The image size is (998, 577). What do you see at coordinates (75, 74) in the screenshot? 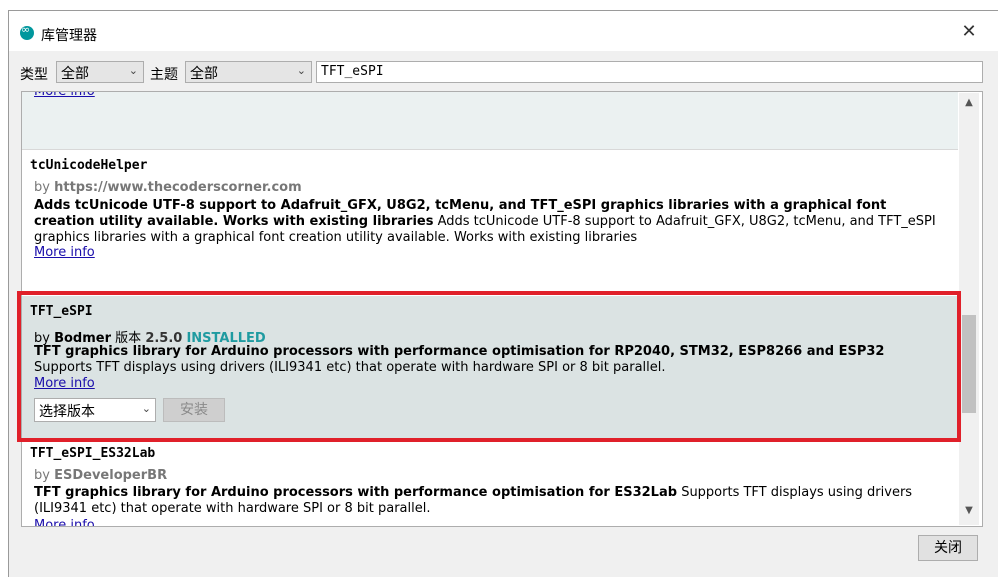
I see `type-select-value: 全部` at bounding box center [75, 74].